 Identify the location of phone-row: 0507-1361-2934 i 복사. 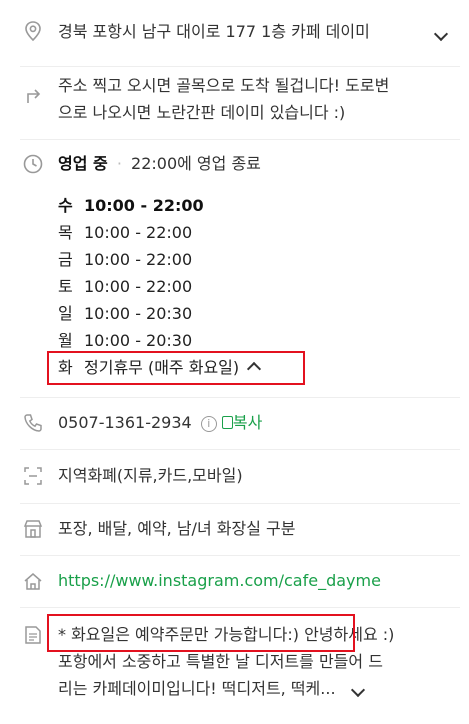
(234, 423).